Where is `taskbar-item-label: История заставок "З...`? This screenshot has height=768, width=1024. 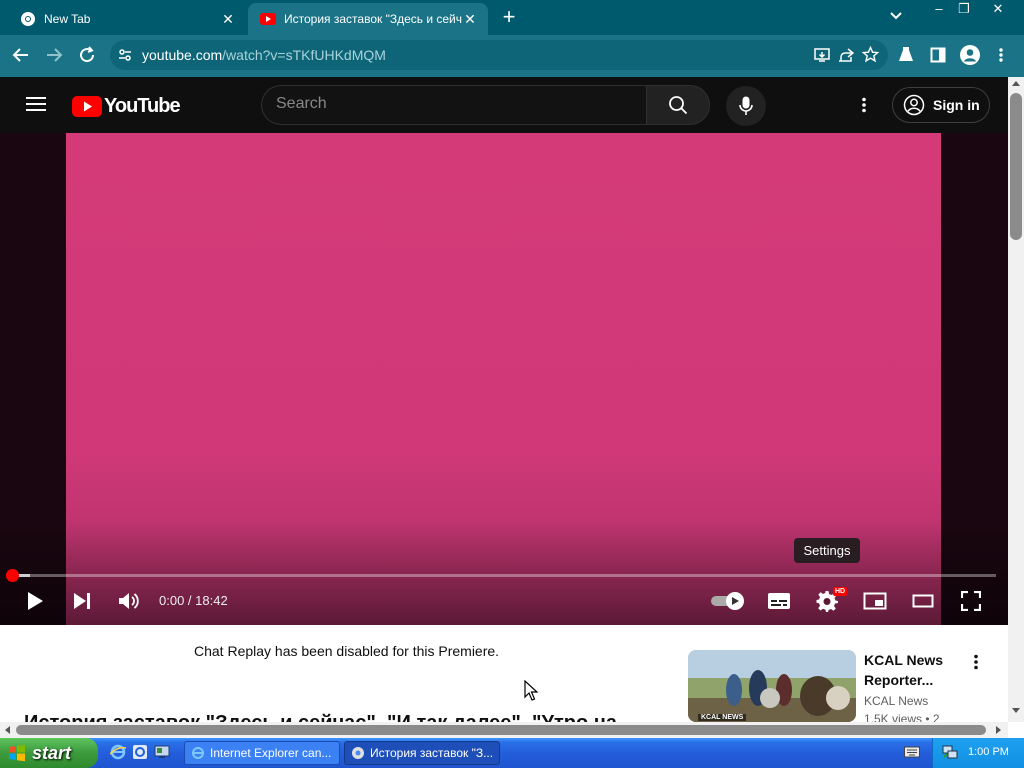 taskbar-item-label: История заставок "З... is located at coordinates (432, 753).